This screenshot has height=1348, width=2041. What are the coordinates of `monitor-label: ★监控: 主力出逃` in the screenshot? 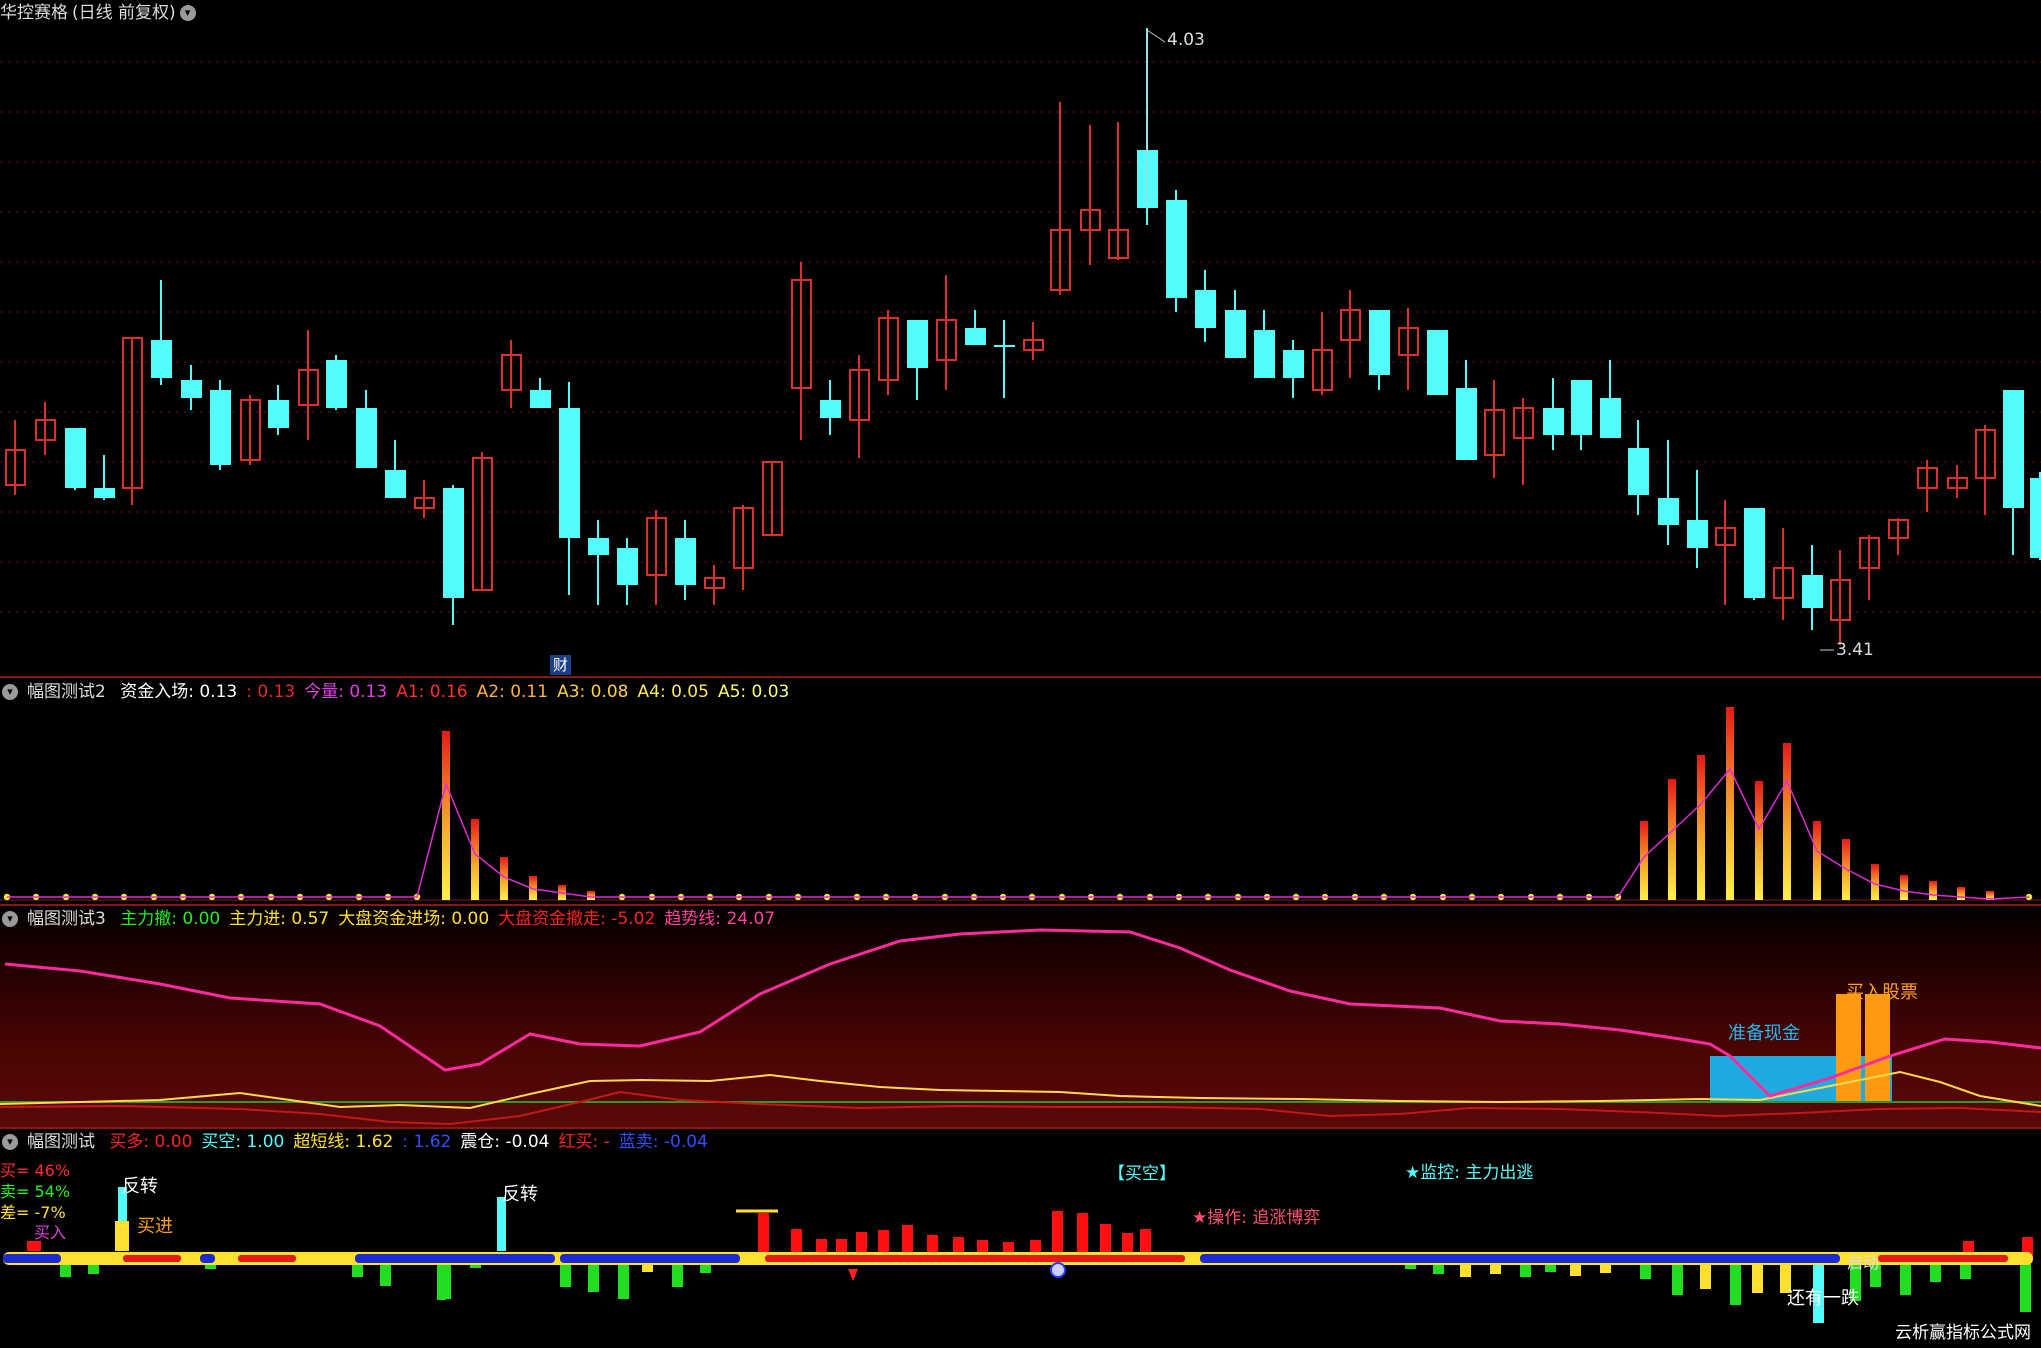 It's located at (1469, 1173).